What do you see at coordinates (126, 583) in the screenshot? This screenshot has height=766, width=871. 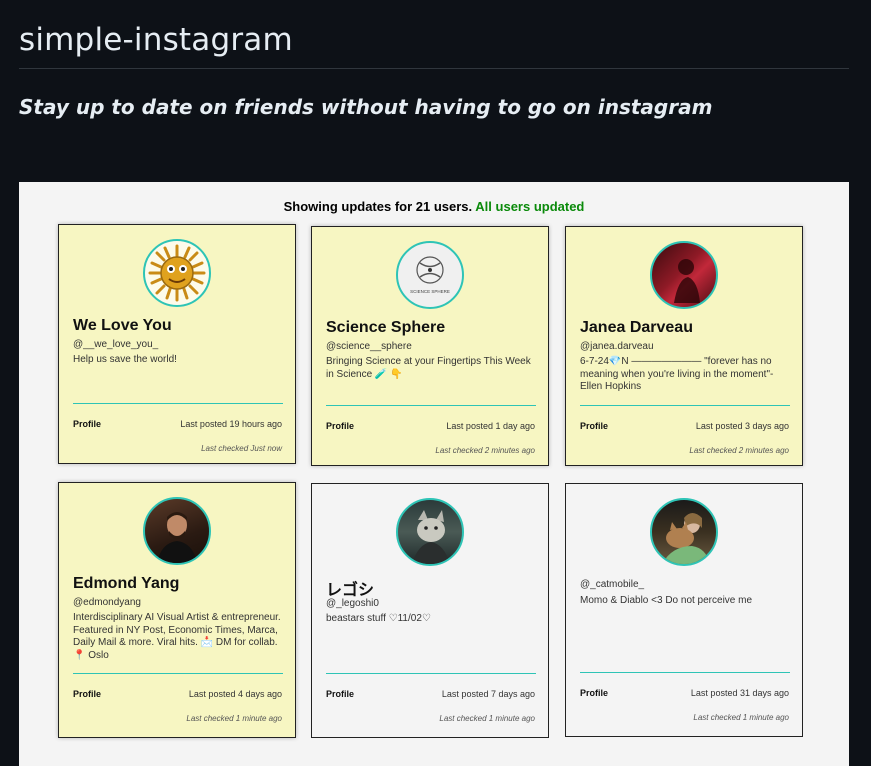 I see `user-name: Edmond Yang` at bounding box center [126, 583].